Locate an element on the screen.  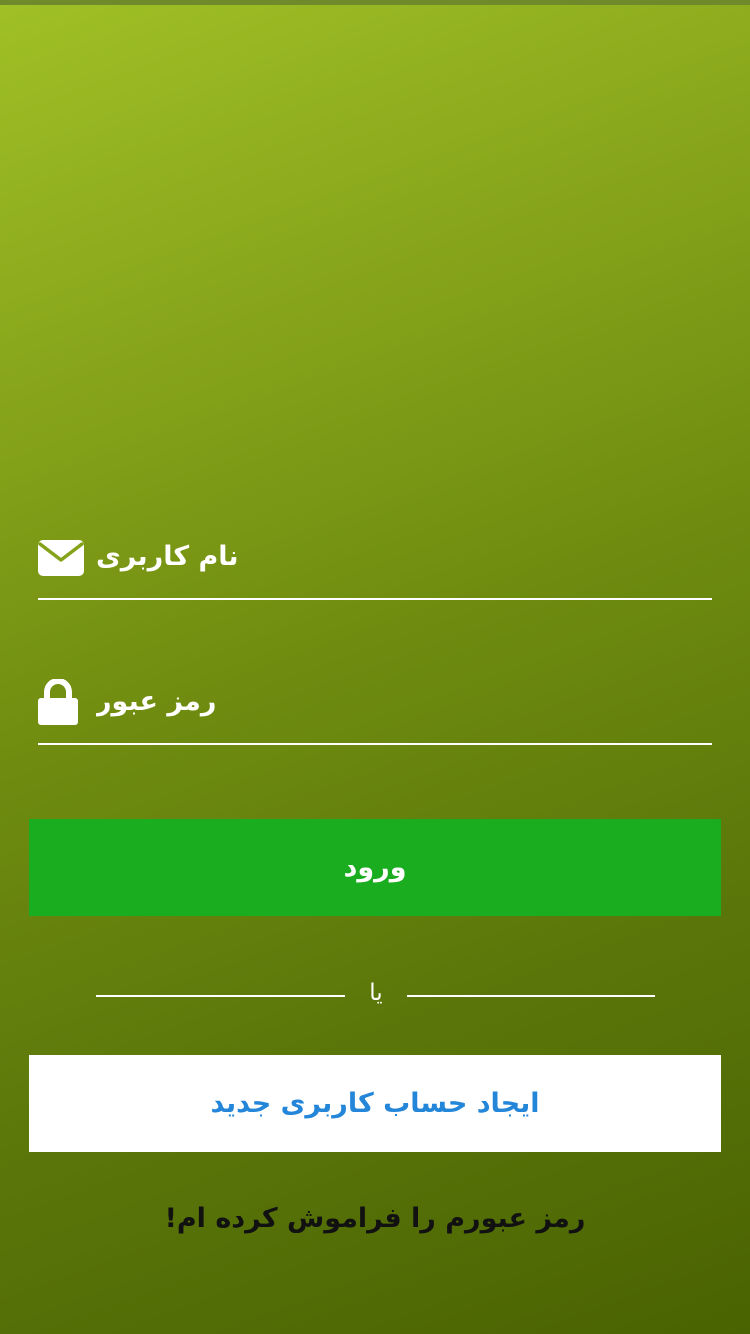
envelope-icon is located at coordinates (61, 558).